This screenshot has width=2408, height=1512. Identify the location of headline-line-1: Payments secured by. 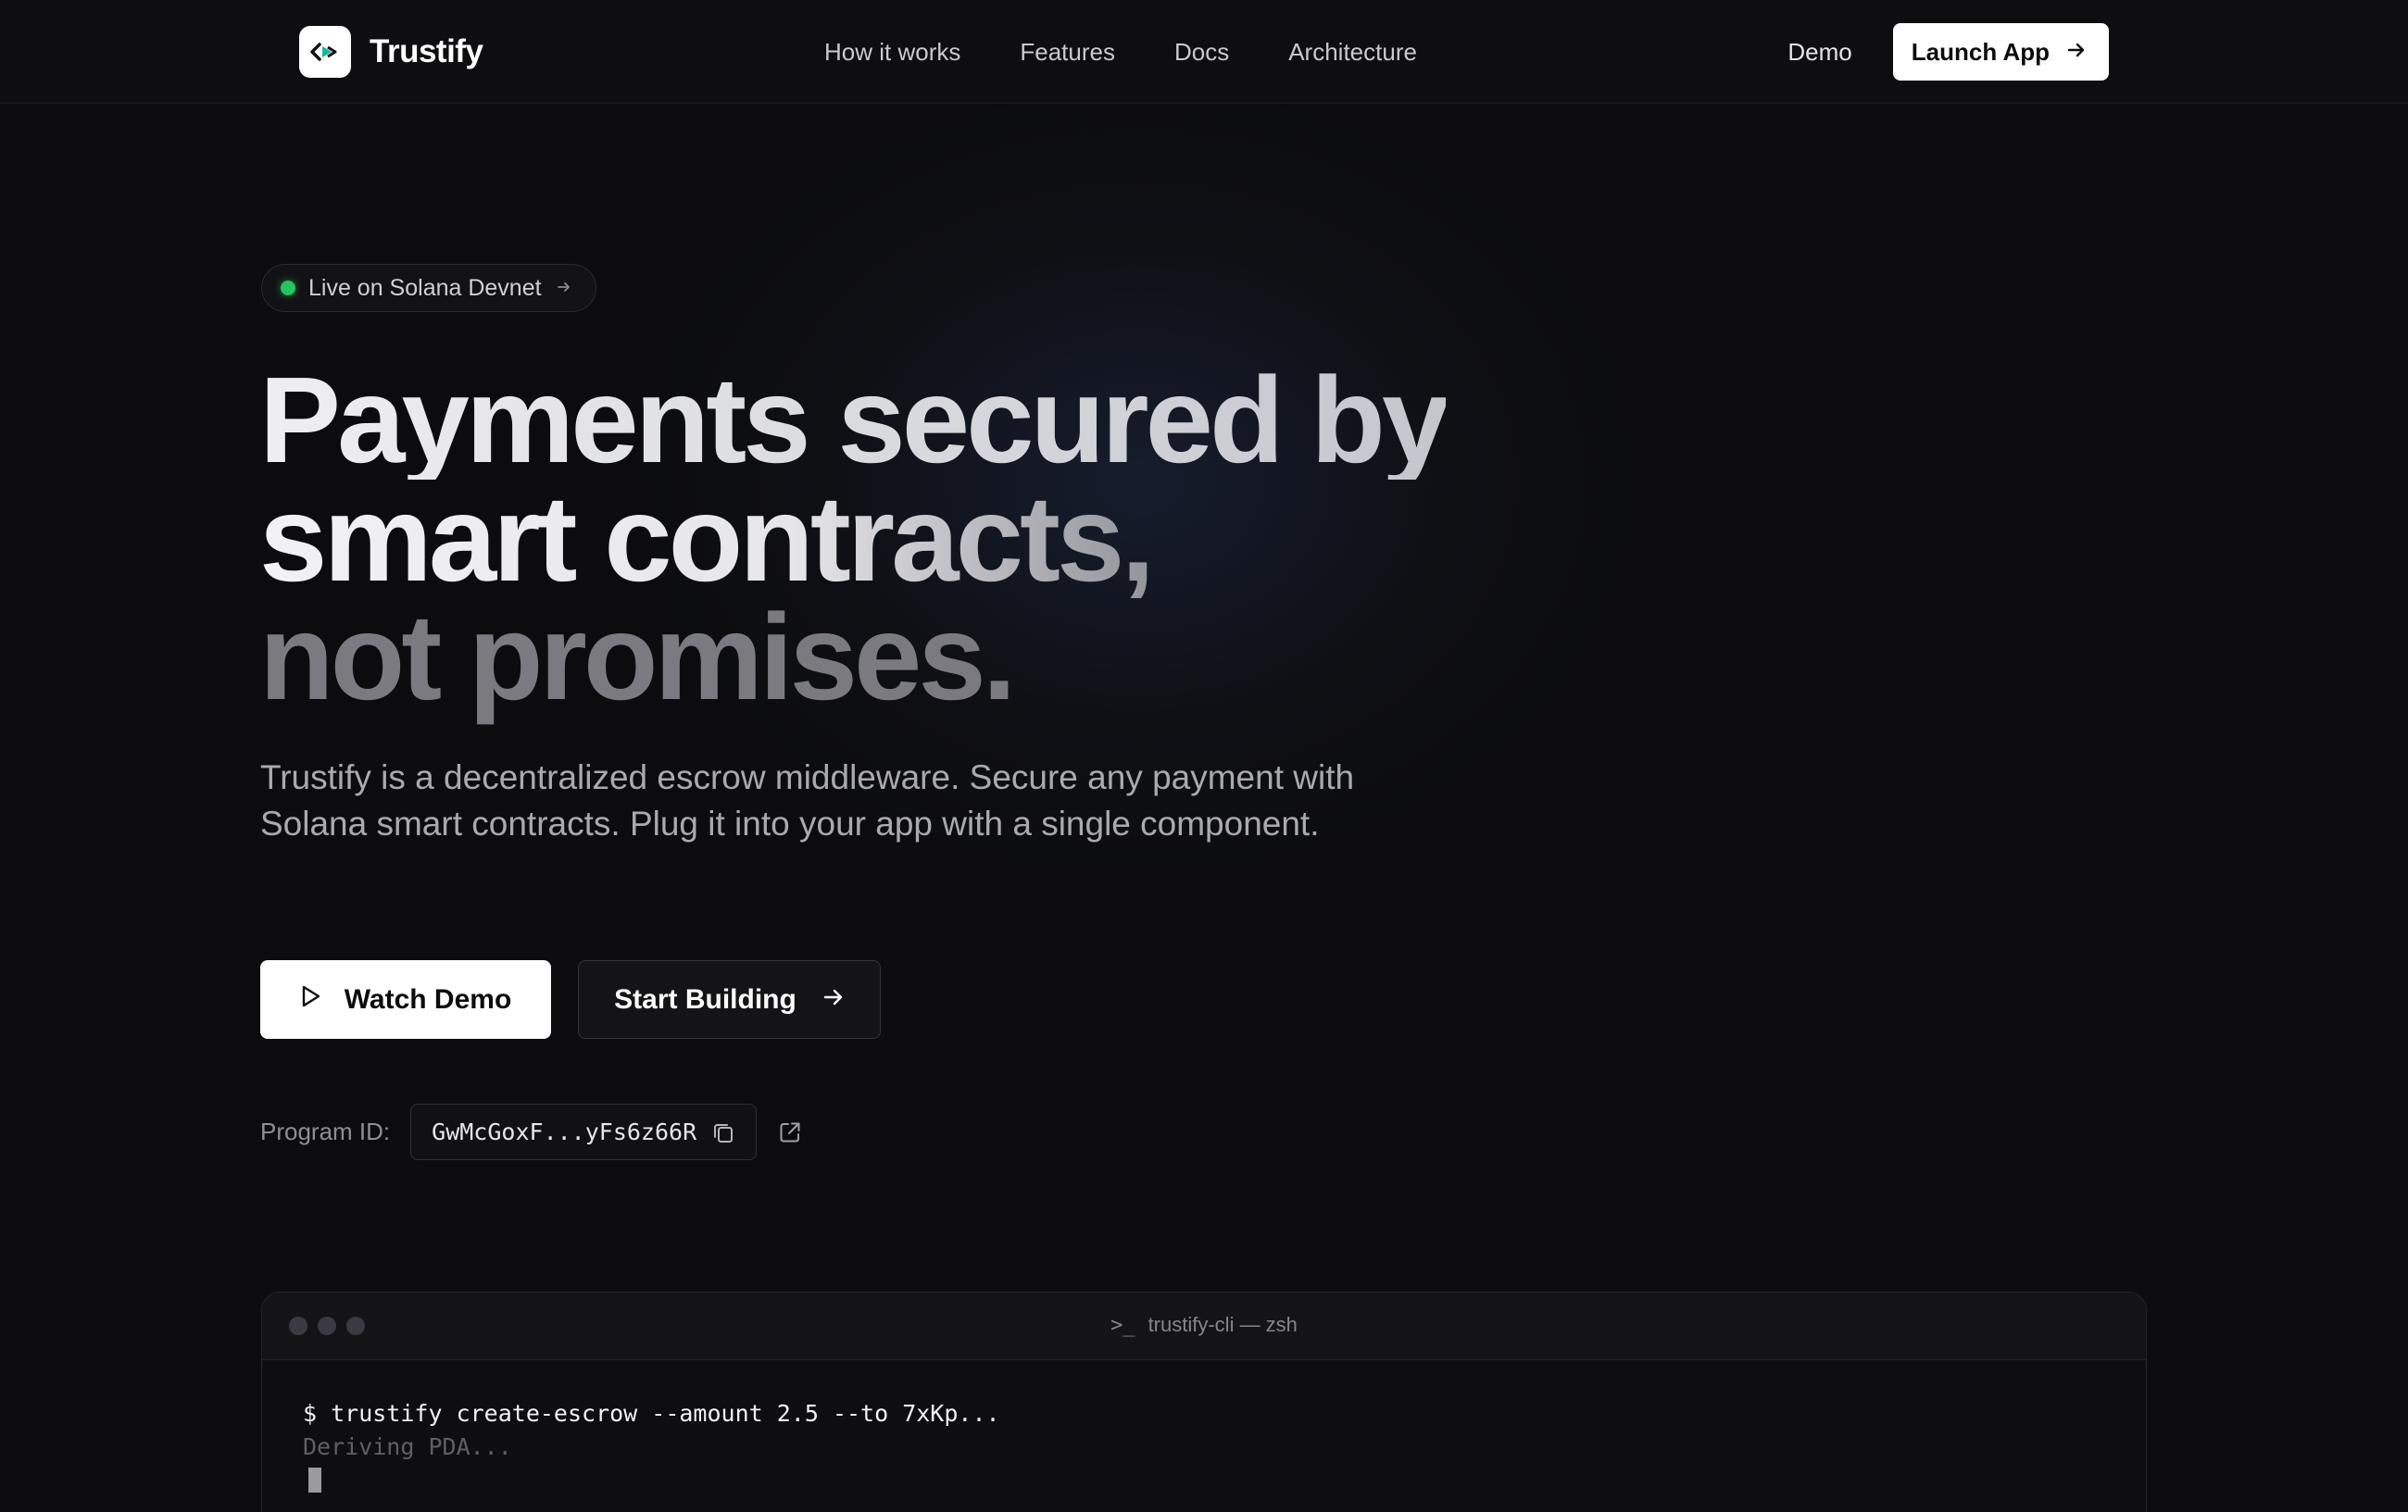
(854, 420).